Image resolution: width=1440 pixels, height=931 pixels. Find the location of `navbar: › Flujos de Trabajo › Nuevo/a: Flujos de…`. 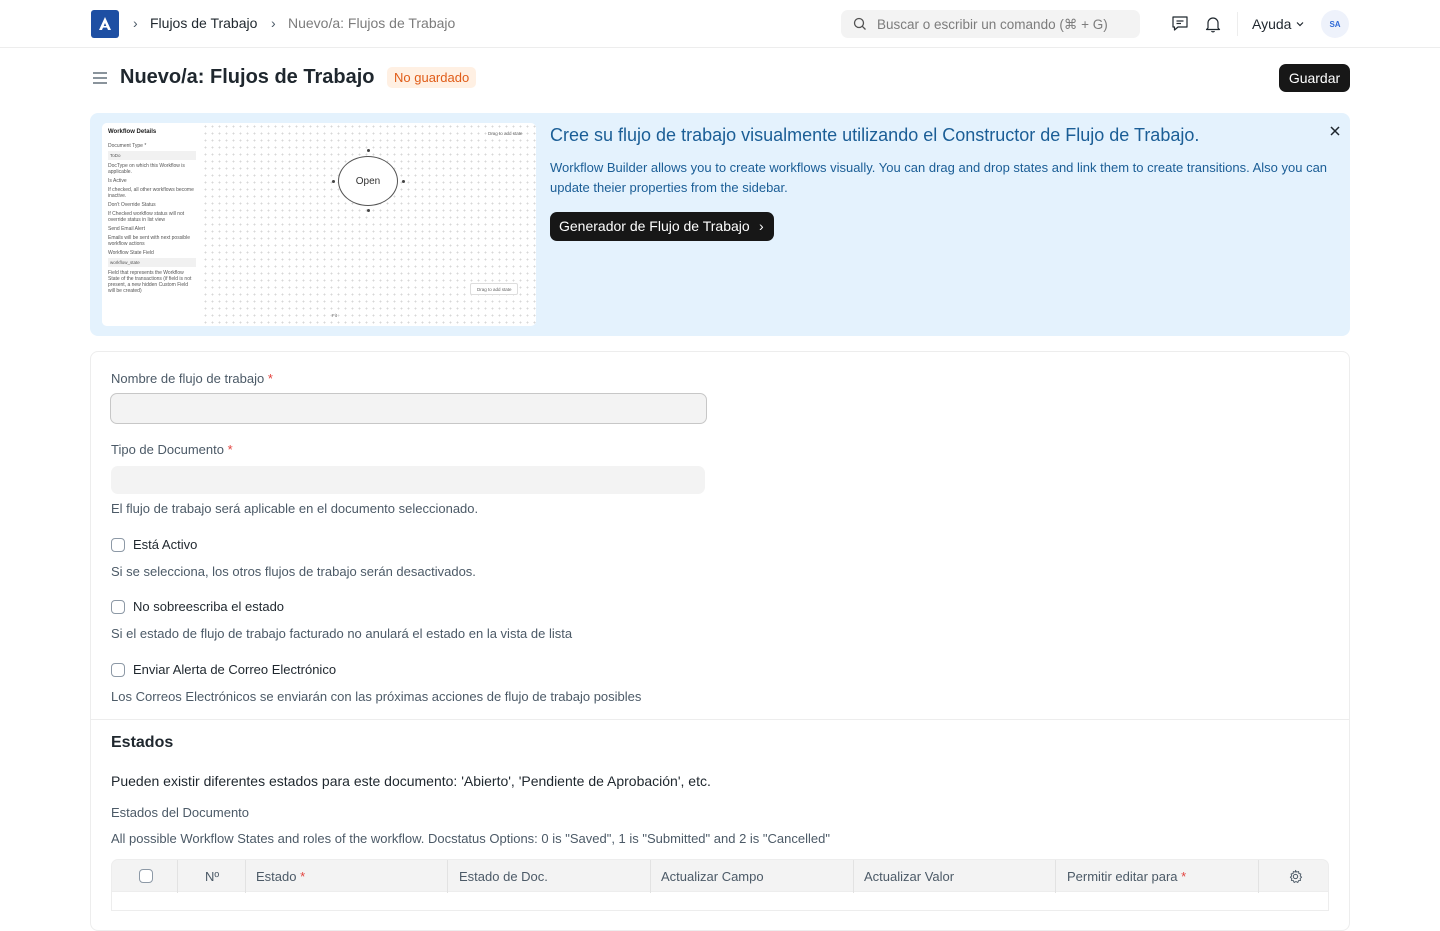

navbar: › Flujos de Trabajo › Nuevo/a: Flujos de… is located at coordinates (720, 24).